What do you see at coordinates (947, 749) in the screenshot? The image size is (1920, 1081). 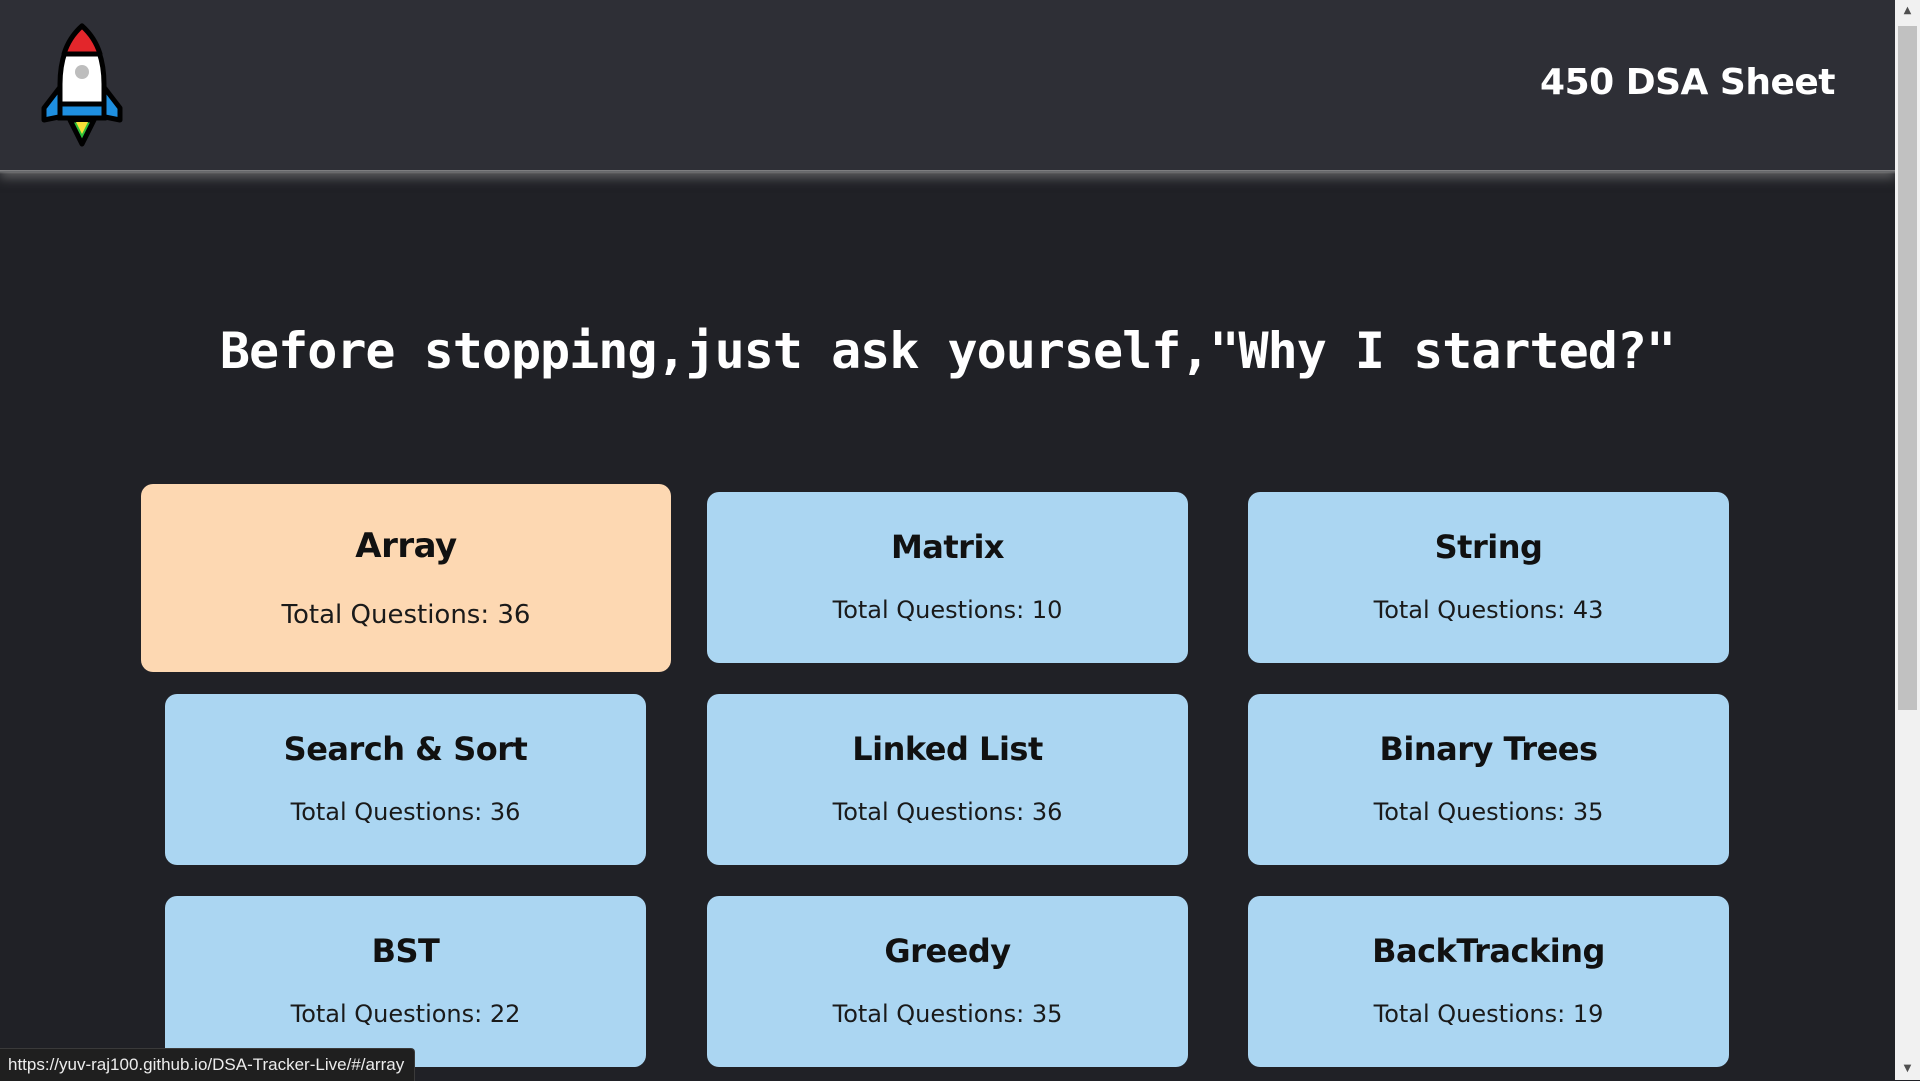 I see `topic-title: Linked List` at bounding box center [947, 749].